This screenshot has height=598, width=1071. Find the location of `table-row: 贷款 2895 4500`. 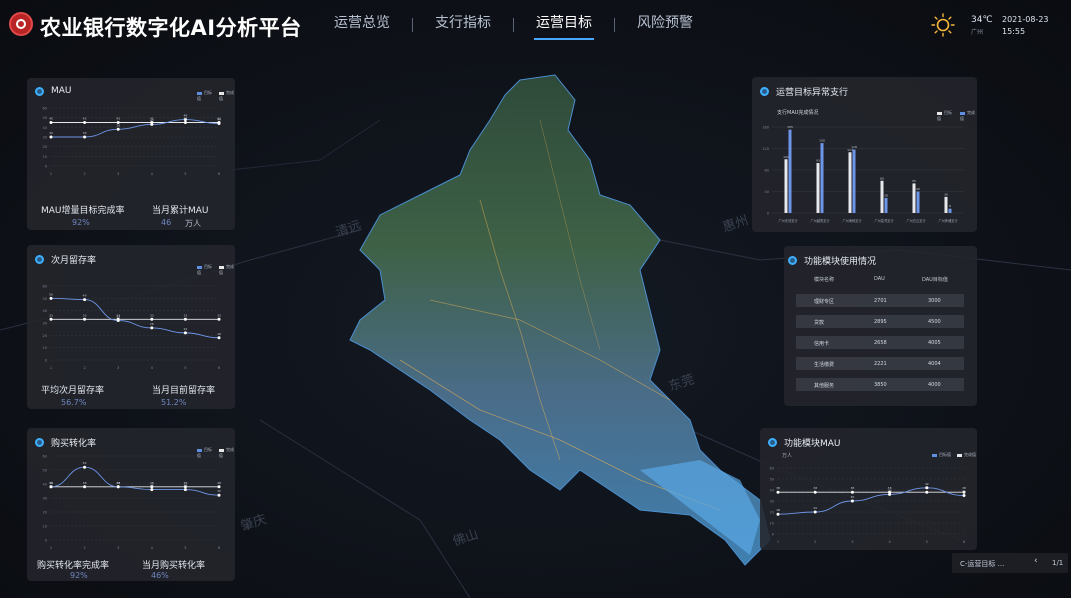

table-row: 贷款 2895 4500 is located at coordinates (880, 321).